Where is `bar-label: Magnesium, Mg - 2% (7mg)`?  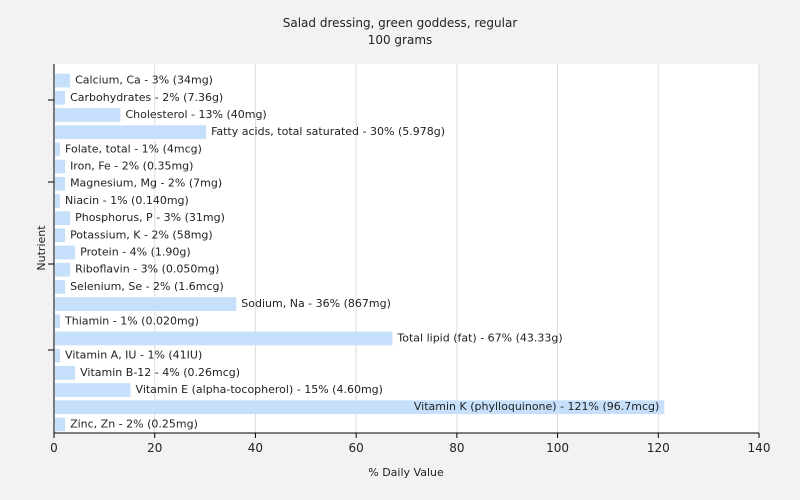
bar-label: Magnesium, Mg - 2% (7mg) is located at coordinates (146, 183).